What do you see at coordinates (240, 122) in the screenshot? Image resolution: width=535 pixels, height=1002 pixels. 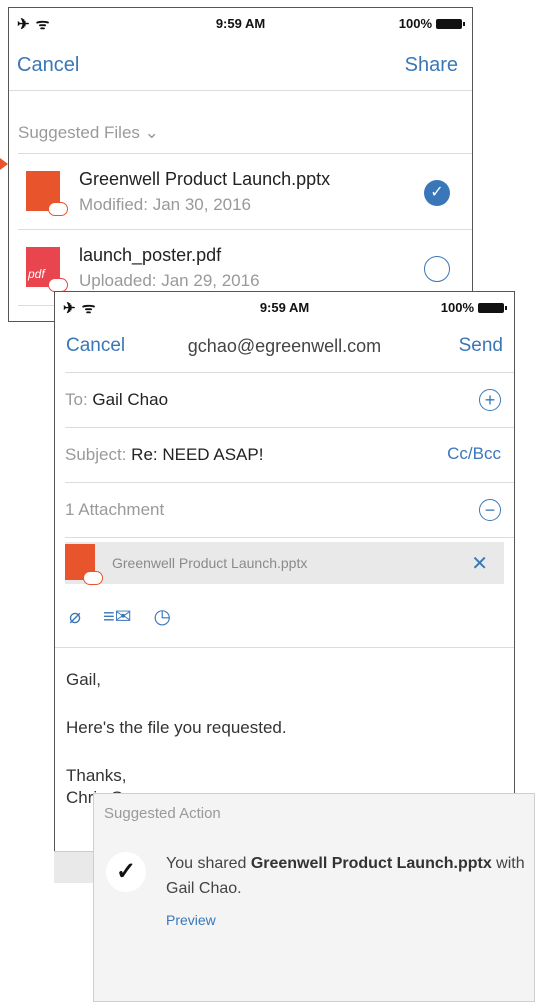 I see `suggested-files-dropdown: Suggested Files ⌄` at bounding box center [240, 122].